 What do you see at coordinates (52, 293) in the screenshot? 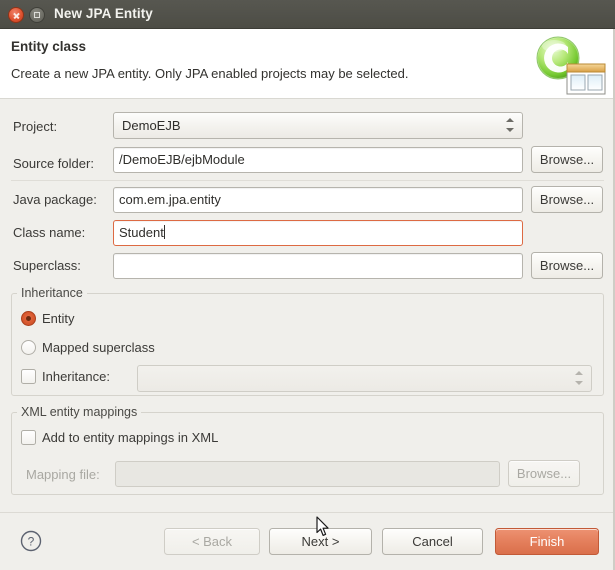
I see `inheritance-group-title: Inheritance` at bounding box center [52, 293].